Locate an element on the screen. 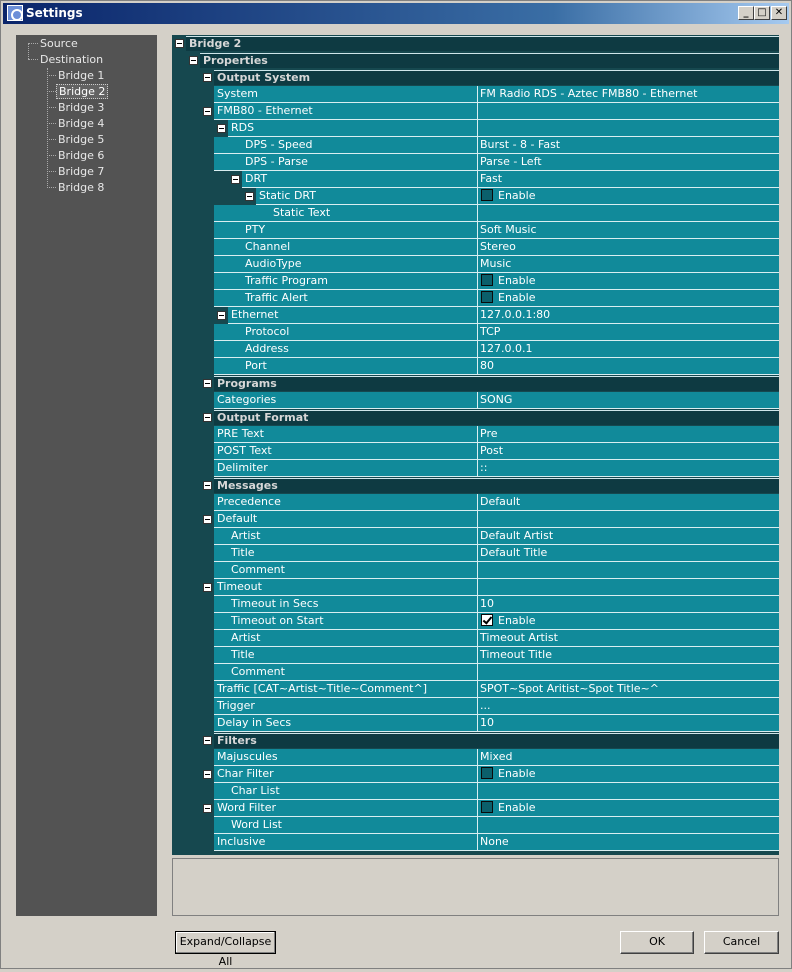 Image resolution: width=792 pixels, height=972 pixels. tree-item-bridge-2: Bridge 2 is located at coordinates (82, 91).